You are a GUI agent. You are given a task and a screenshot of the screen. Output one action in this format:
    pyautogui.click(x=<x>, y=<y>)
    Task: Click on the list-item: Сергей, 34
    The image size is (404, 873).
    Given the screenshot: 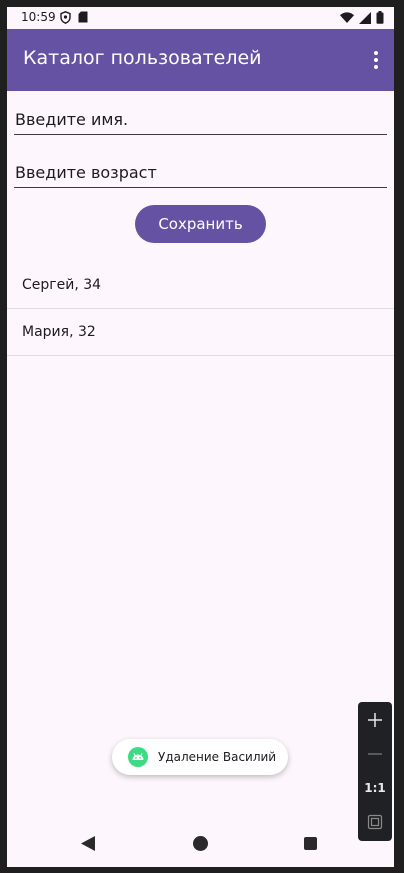 What is the action you would take?
    pyautogui.click(x=200, y=285)
    